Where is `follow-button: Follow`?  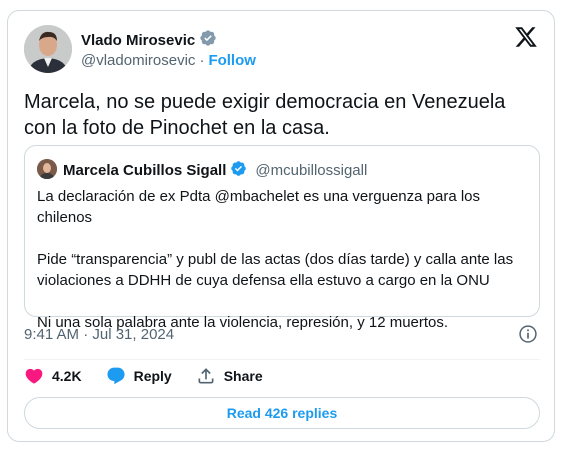
follow-button: Follow is located at coordinates (232, 60).